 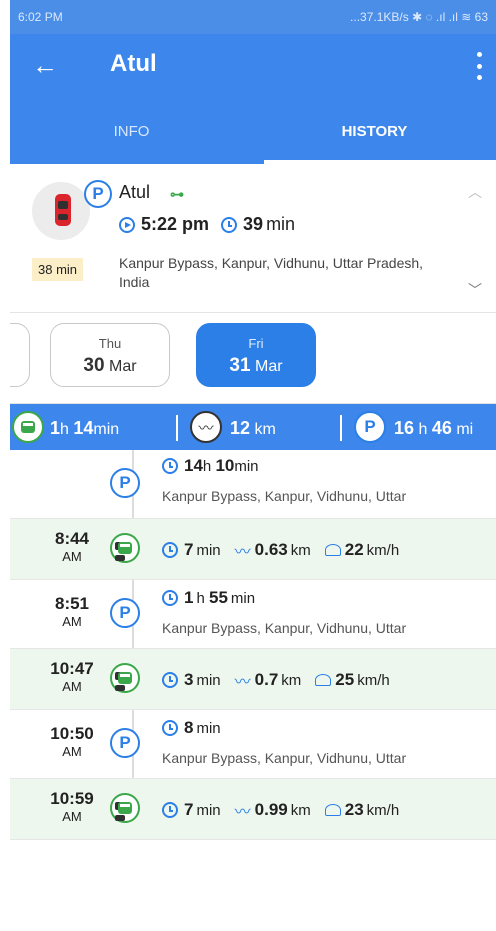 I want to click on page-title: Atul, so click(x=133, y=63).